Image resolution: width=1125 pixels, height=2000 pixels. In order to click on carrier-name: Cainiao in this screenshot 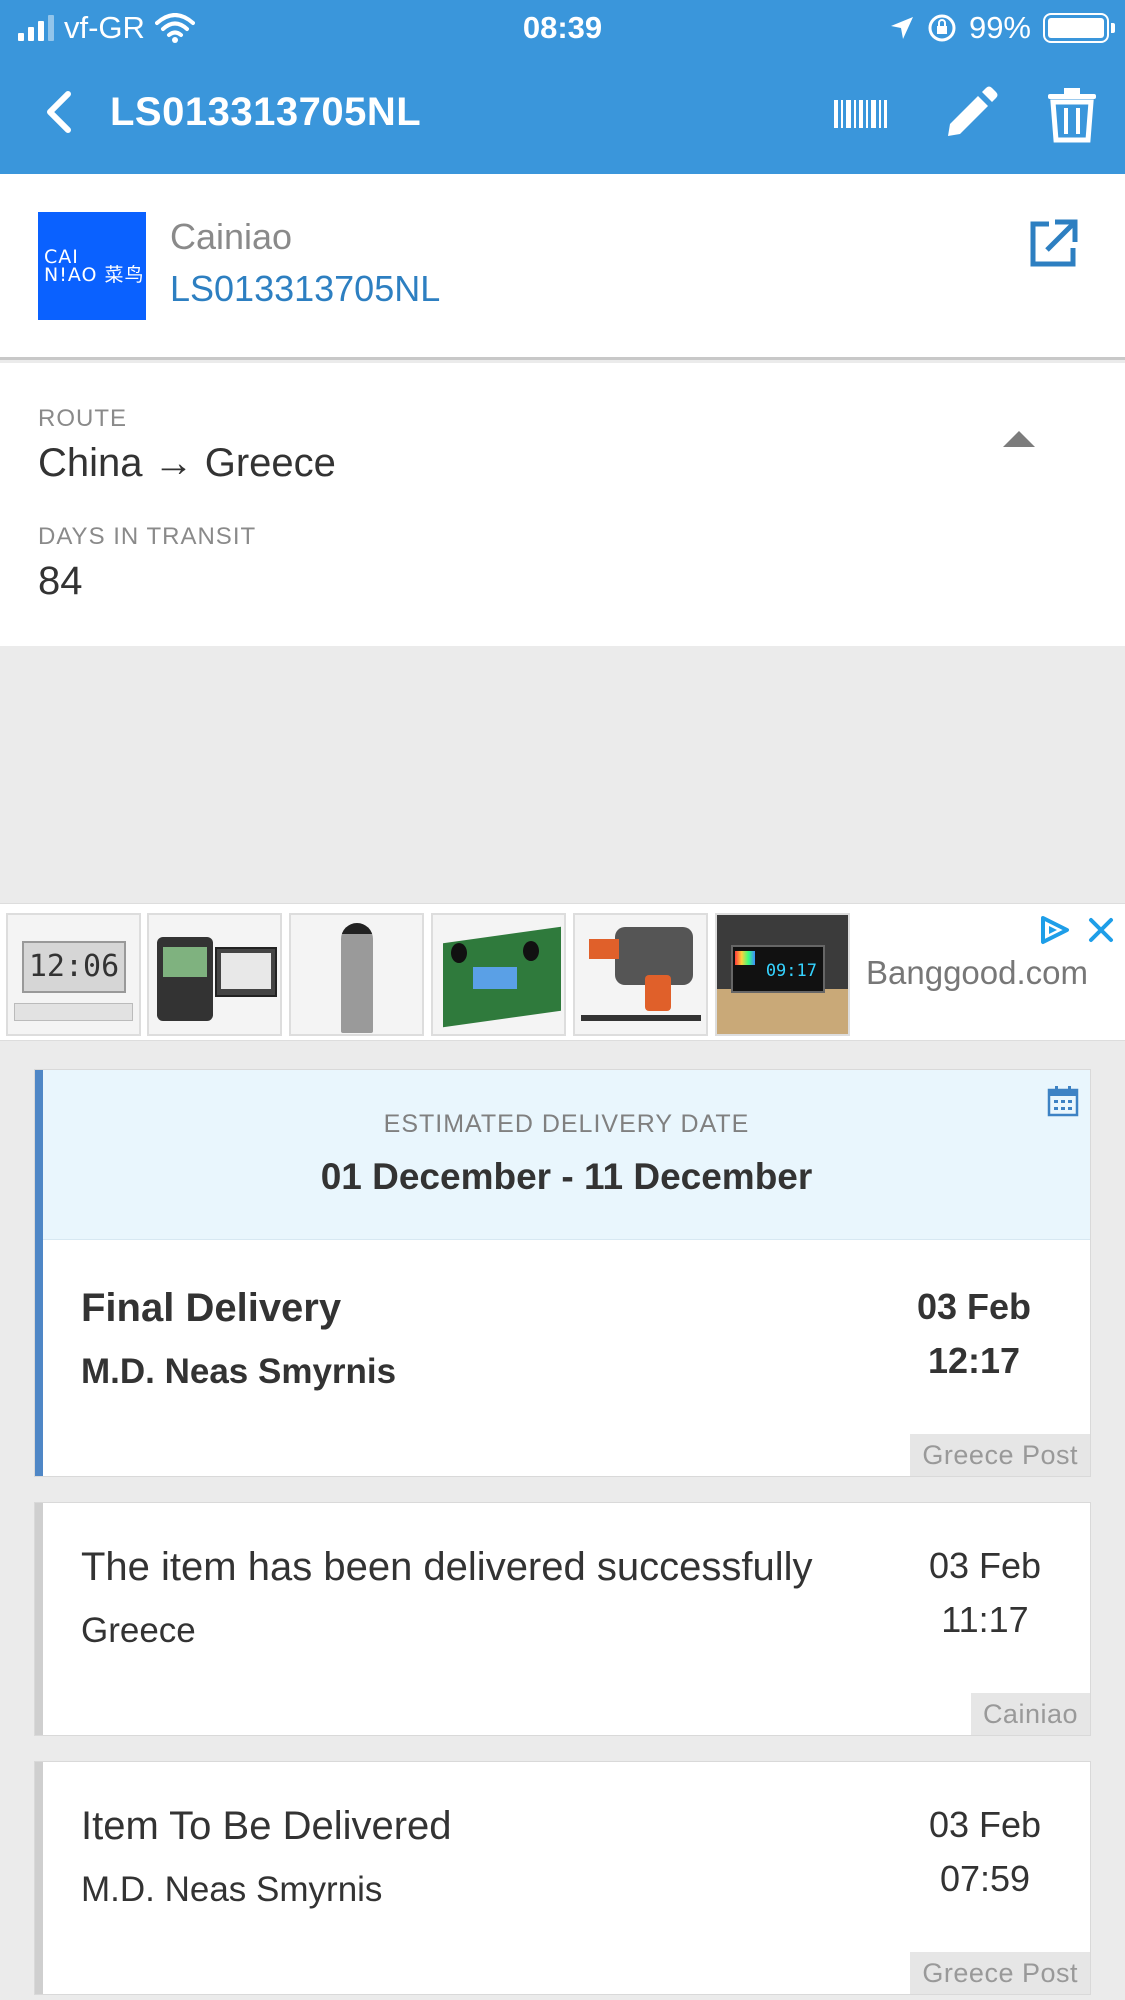, I will do `click(231, 236)`.